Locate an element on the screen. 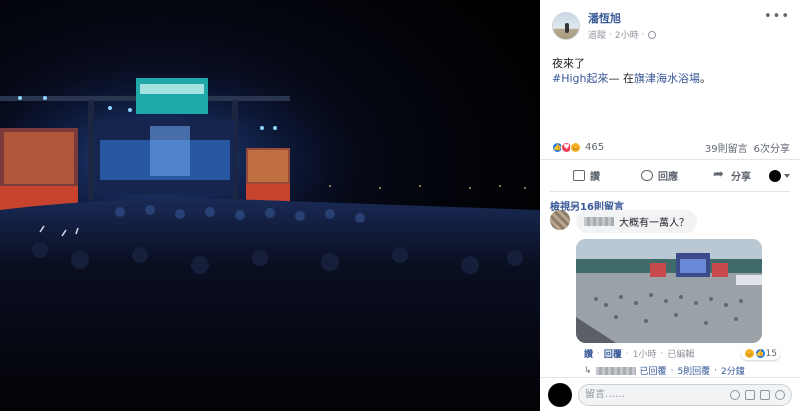 This screenshot has width=800, height=411. commenter-name-blurred is located at coordinates (599, 221).